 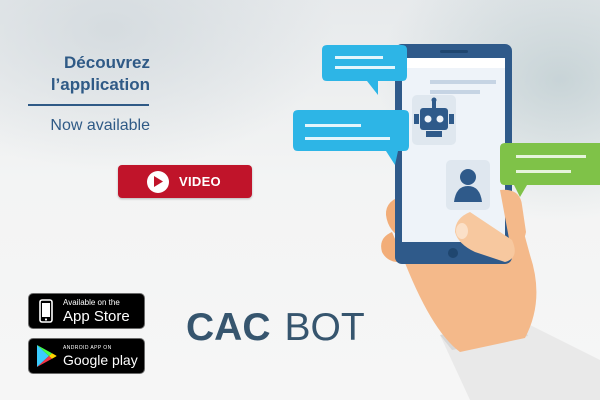 What do you see at coordinates (90, 74) in the screenshot?
I see `promo-headline: Découvrez l’application` at bounding box center [90, 74].